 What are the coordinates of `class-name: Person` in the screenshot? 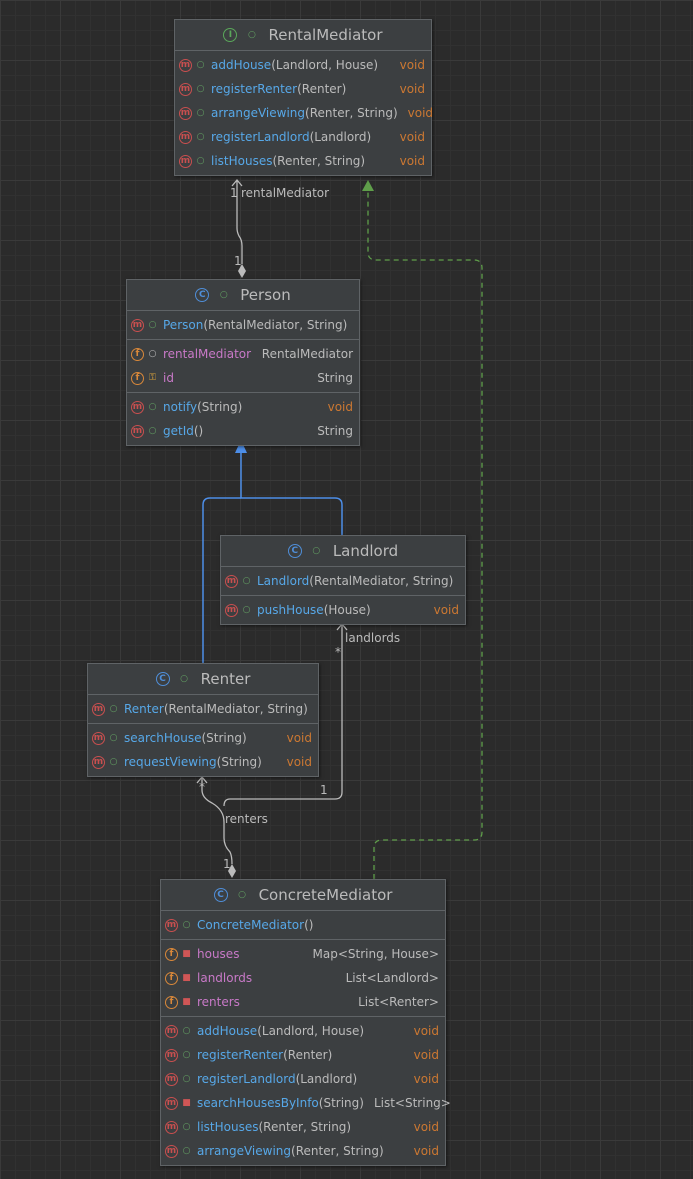 It's located at (265, 295).